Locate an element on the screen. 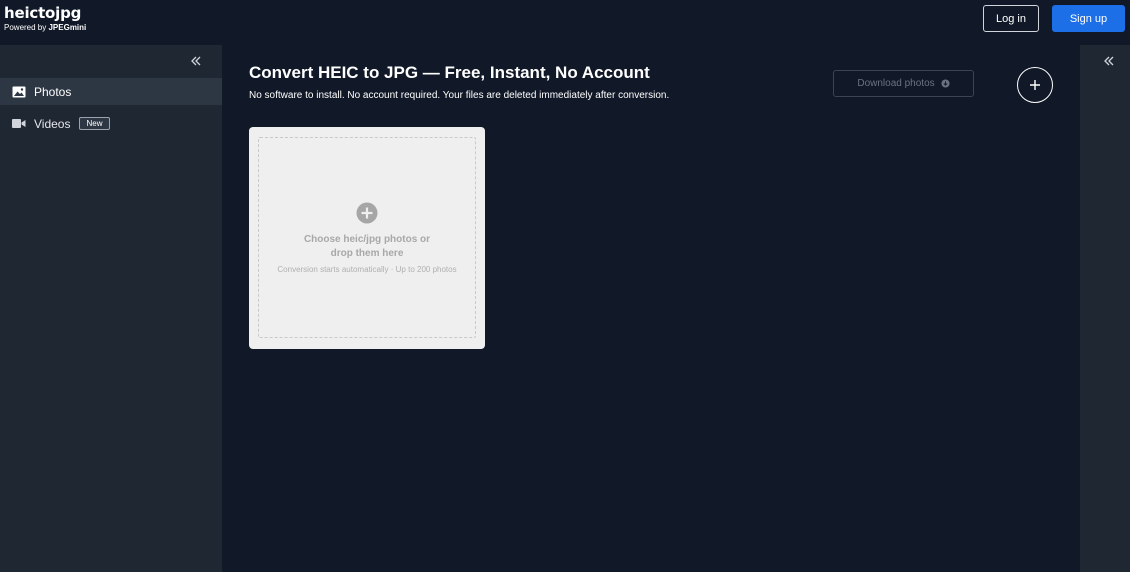 This screenshot has width=1130, height=572. right-panel is located at coordinates (1105, 308).